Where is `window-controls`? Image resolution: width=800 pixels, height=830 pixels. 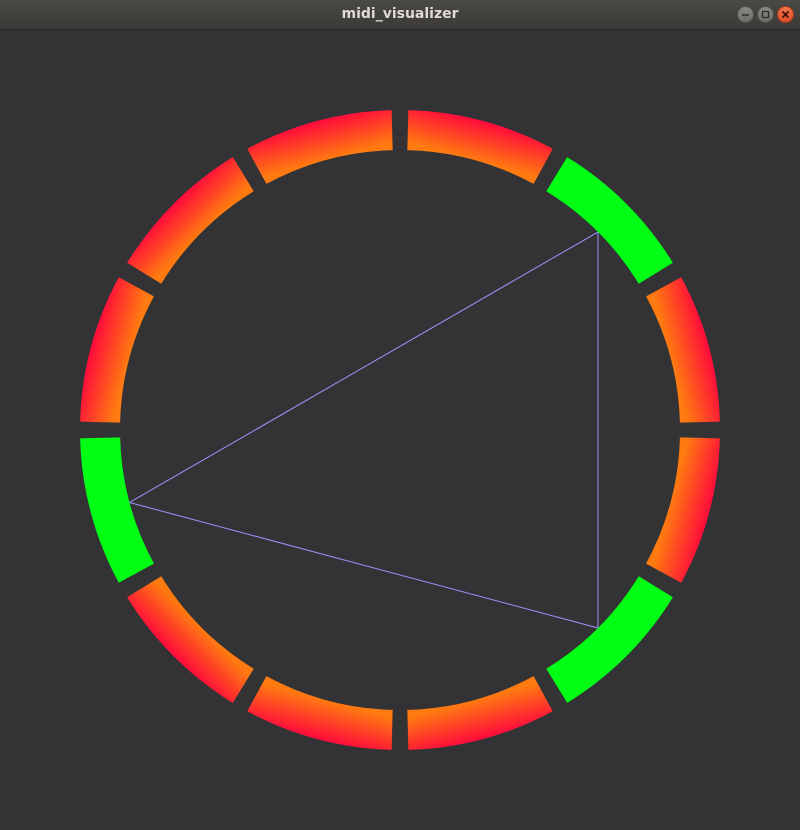 window-controls is located at coordinates (765, 14).